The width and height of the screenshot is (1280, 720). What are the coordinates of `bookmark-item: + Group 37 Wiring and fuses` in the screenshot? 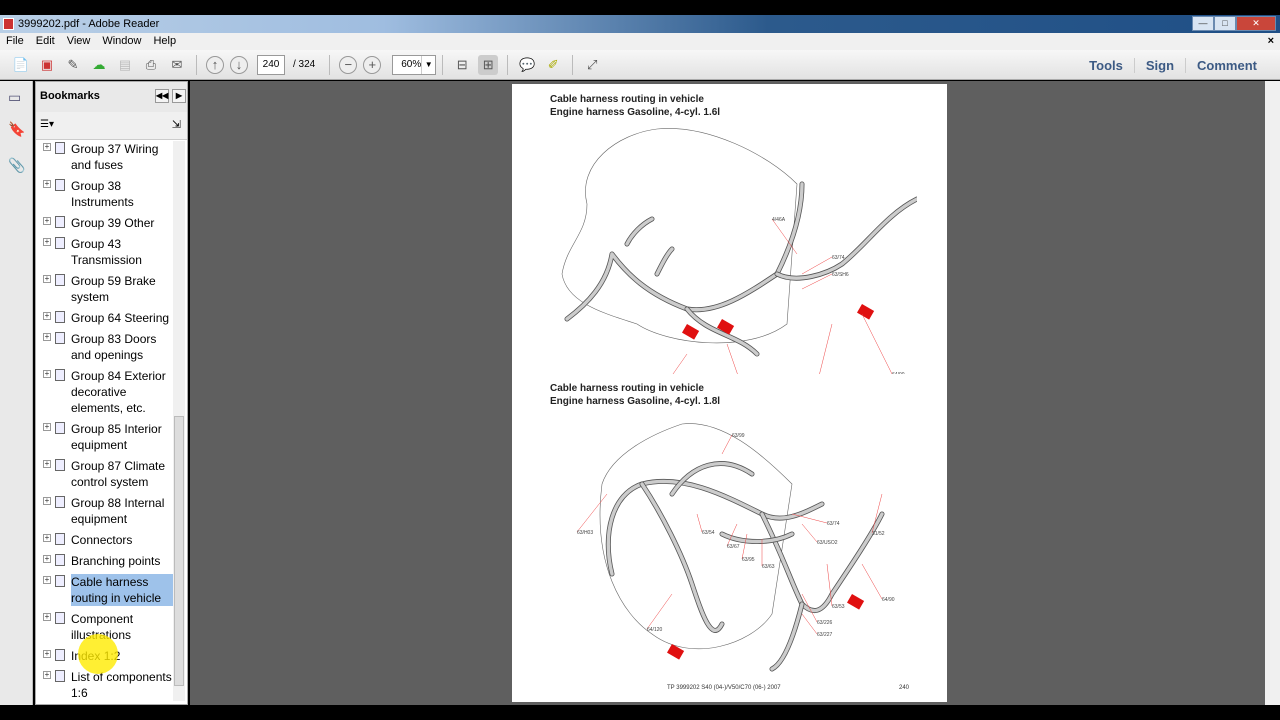 It's located at (105, 157).